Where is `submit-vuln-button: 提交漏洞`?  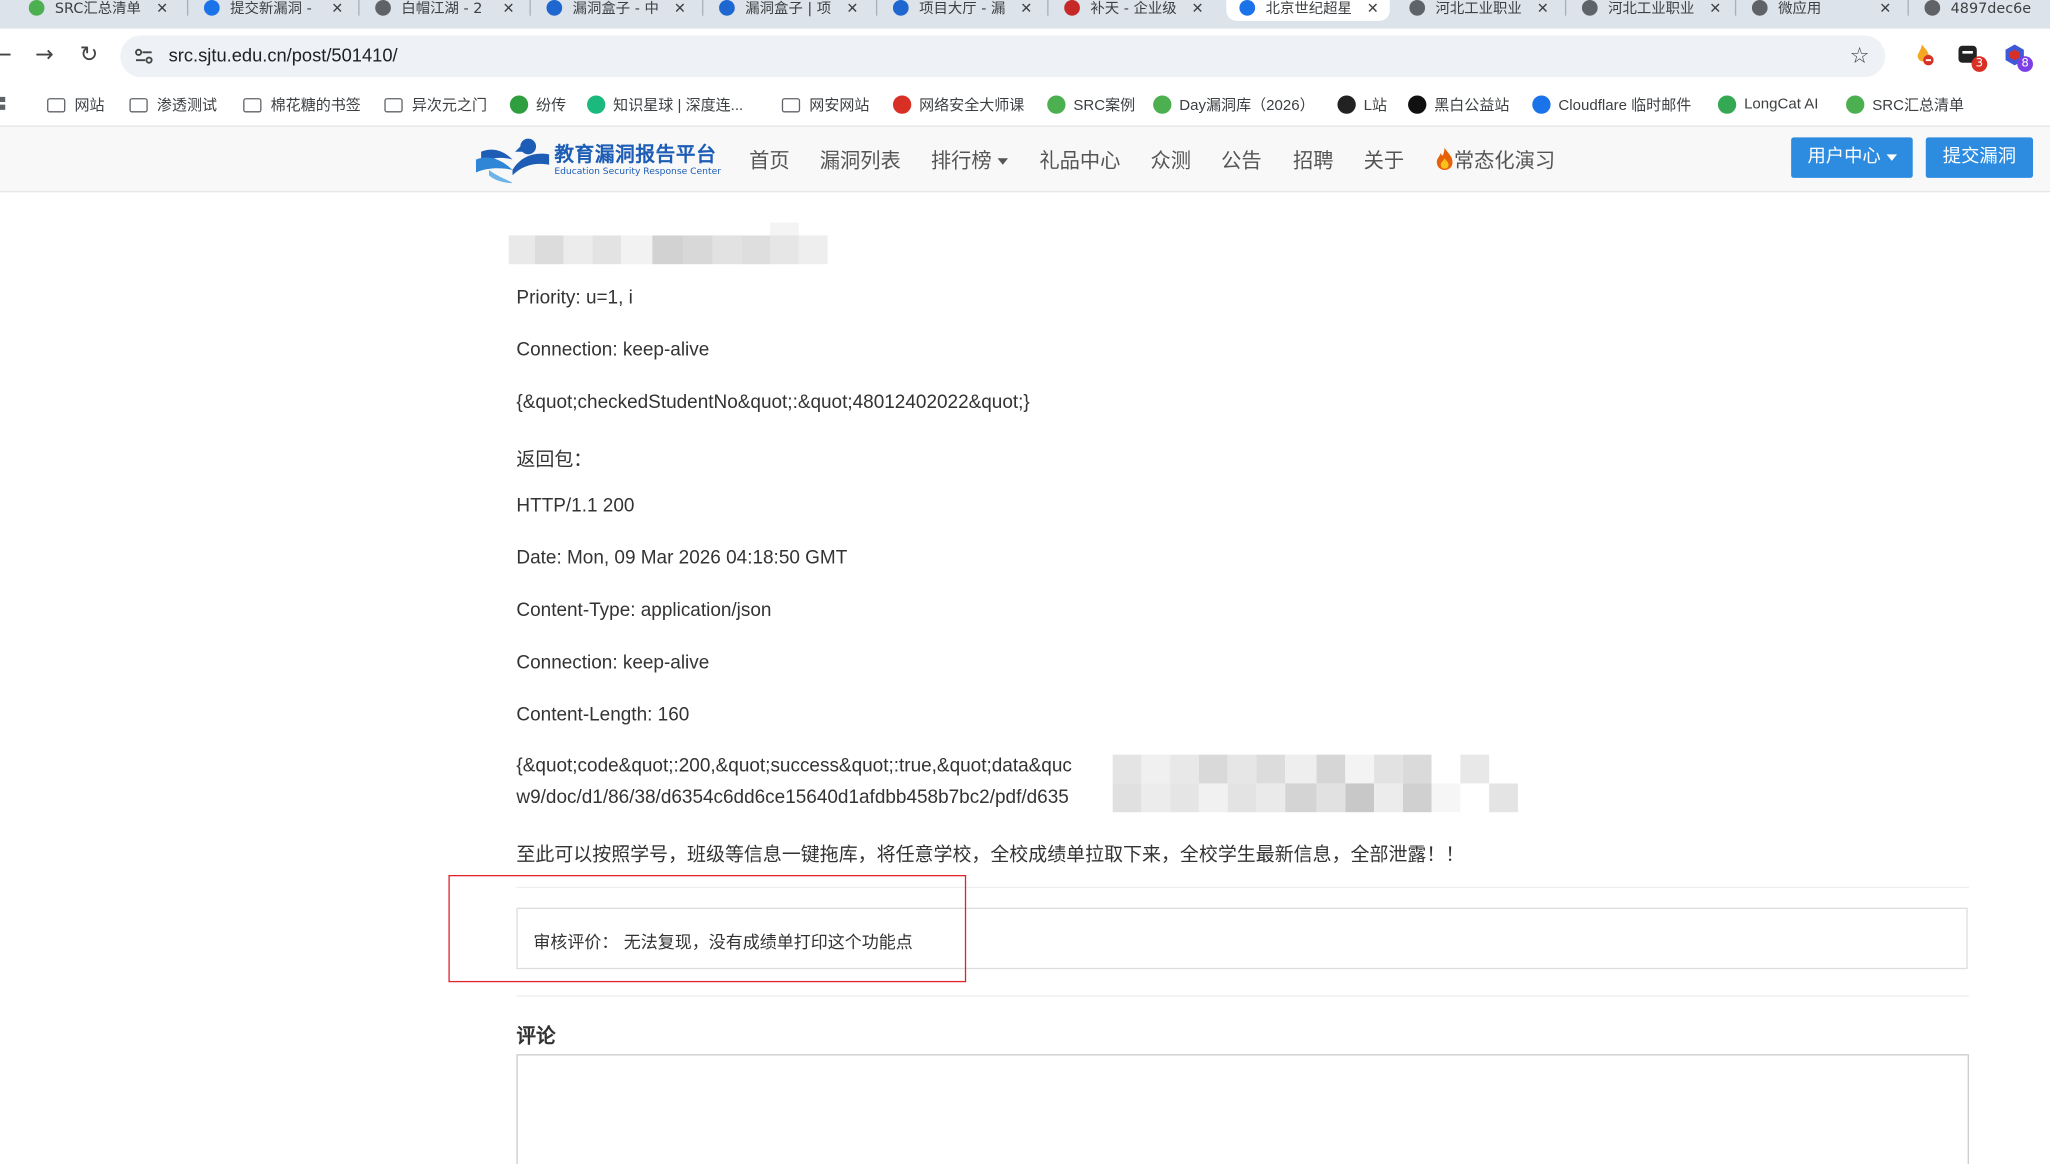 submit-vuln-button: 提交漏洞 is located at coordinates (1979, 157).